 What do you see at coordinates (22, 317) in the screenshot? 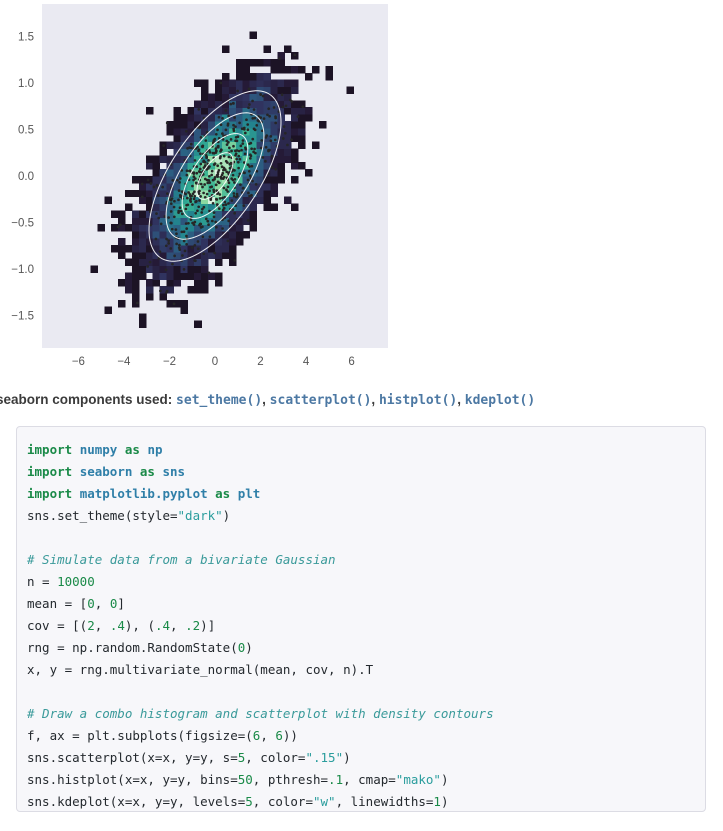
I see `y-tick-label: −1.5` at bounding box center [22, 317].